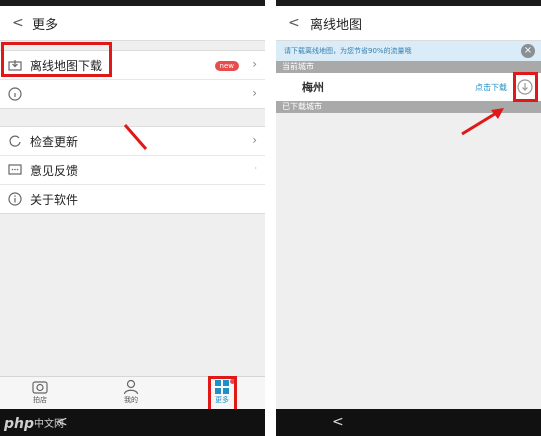 This screenshot has height=436, width=541. Describe the element at coordinates (15, 141) in the screenshot. I see `refresh-icon` at that location.